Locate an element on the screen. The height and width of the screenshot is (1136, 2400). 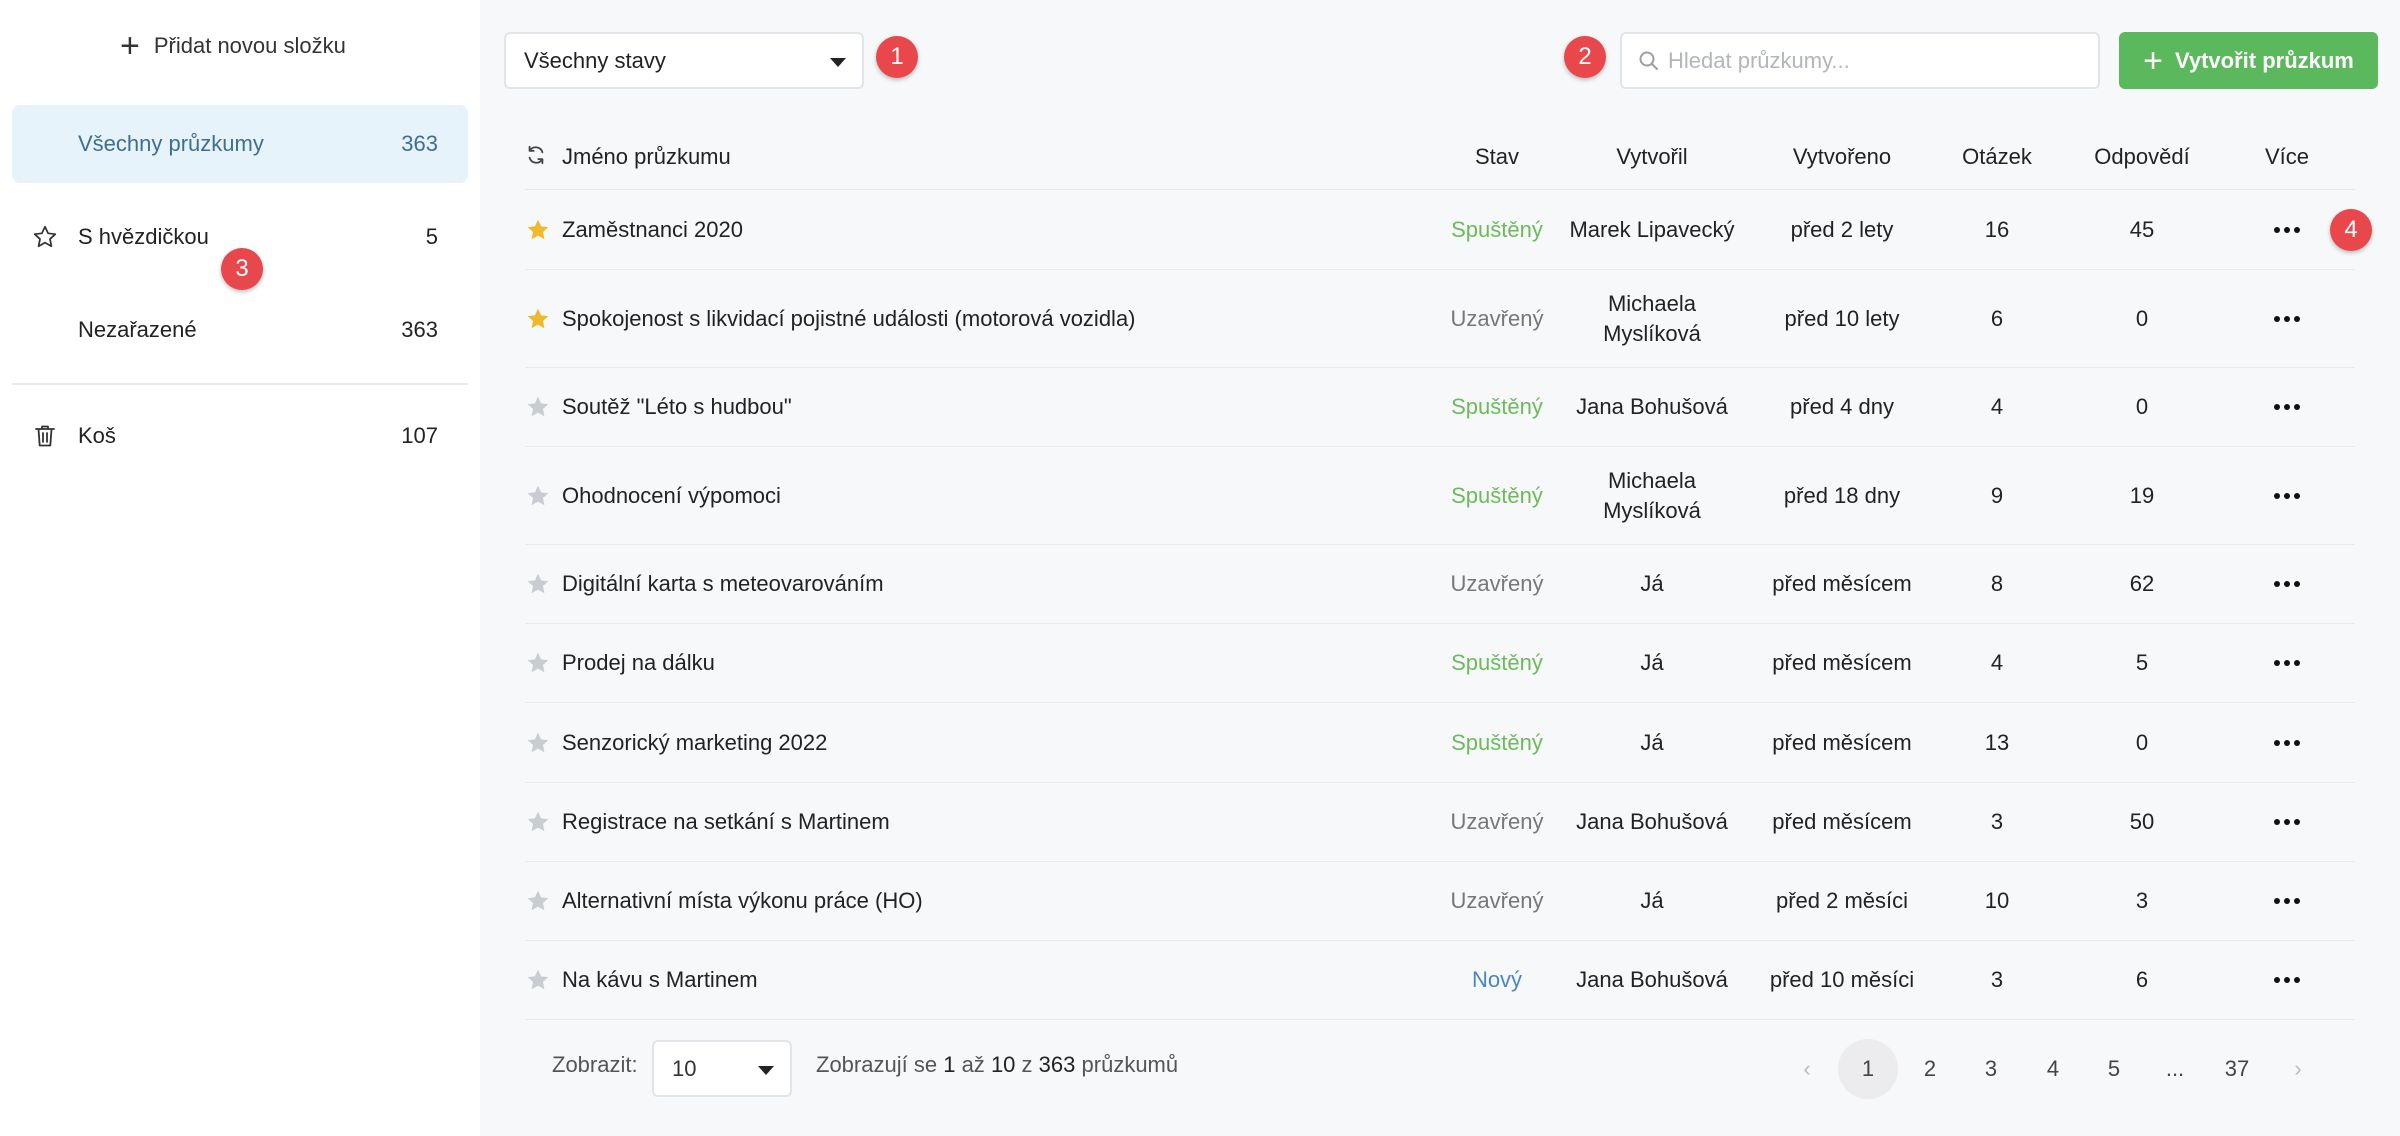
pagination-info: Zobrazují se 1 až 10 z 363 průzkumů is located at coordinates (997, 1065).